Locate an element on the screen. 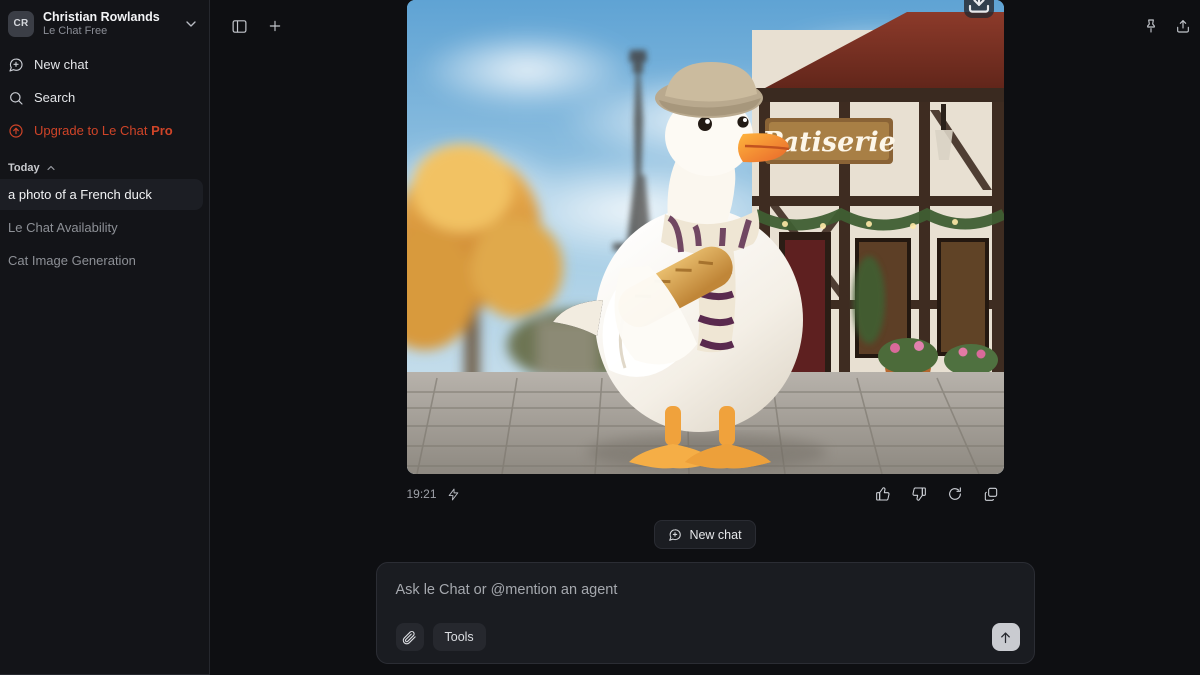 The width and height of the screenshot is (1200, 675). thumbs-up-icon is located at coordinates (883, 494).